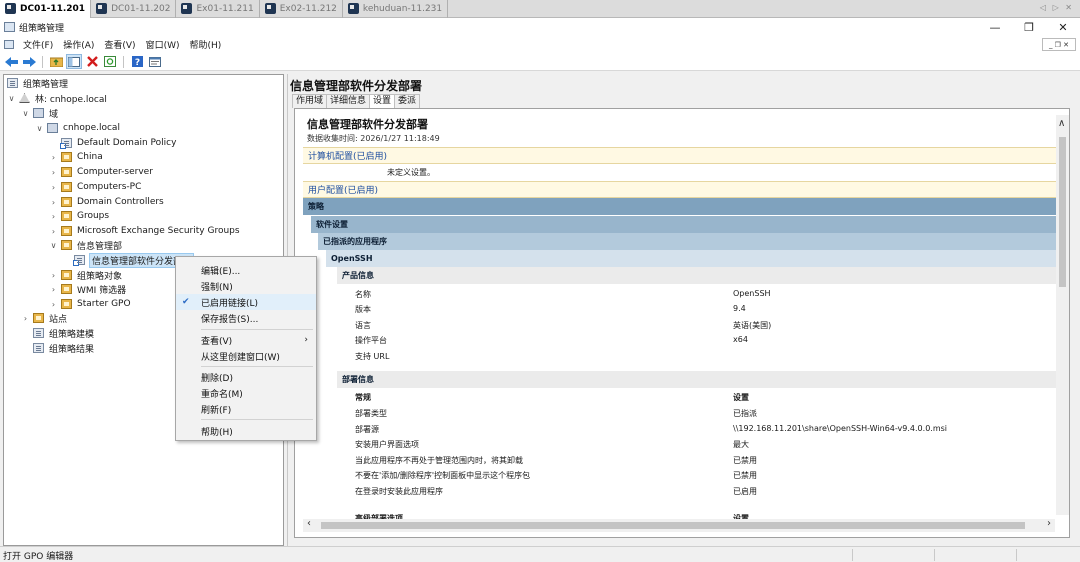 The image size is (1080, 562). What do you see at coordinates (39, 113) in the screenshot?
I see `tree-node-domains: ∨ 域` at bounding box center [39, 113].